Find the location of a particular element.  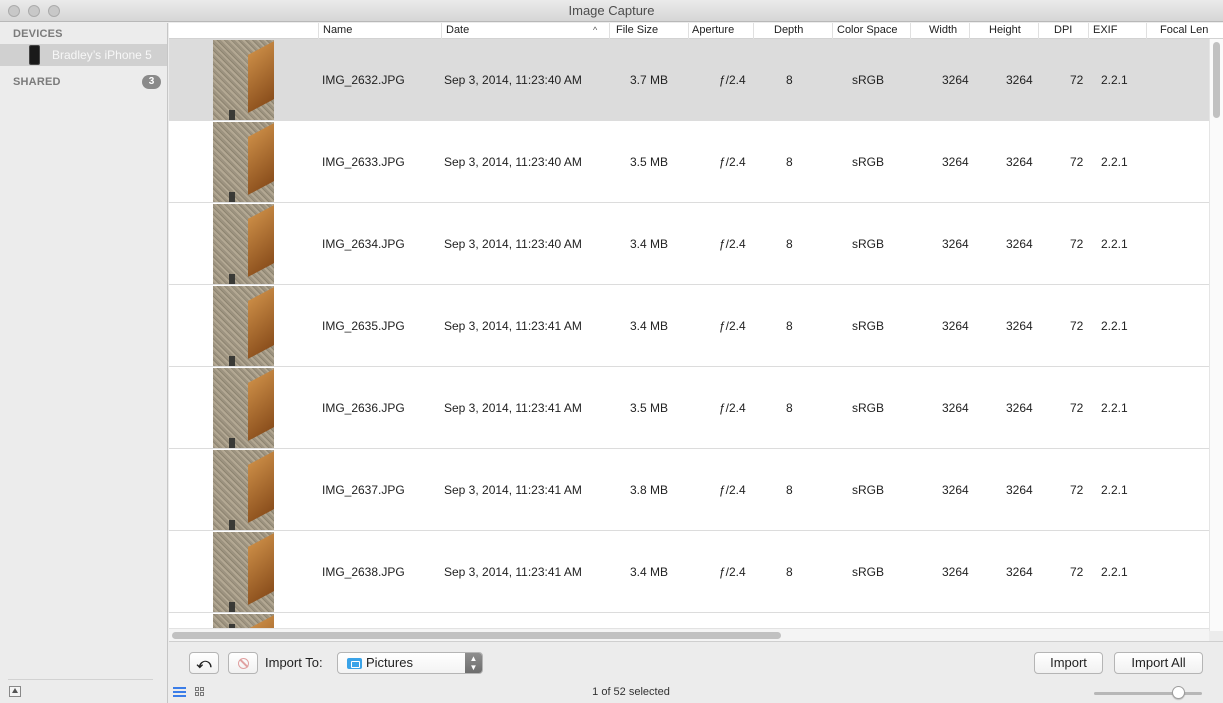

import-destination-popup: Pictures ▲ ▼ is located at coordinates (410, 663).